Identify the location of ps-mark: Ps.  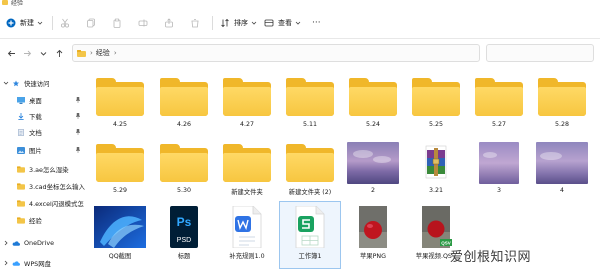
(184, 222).